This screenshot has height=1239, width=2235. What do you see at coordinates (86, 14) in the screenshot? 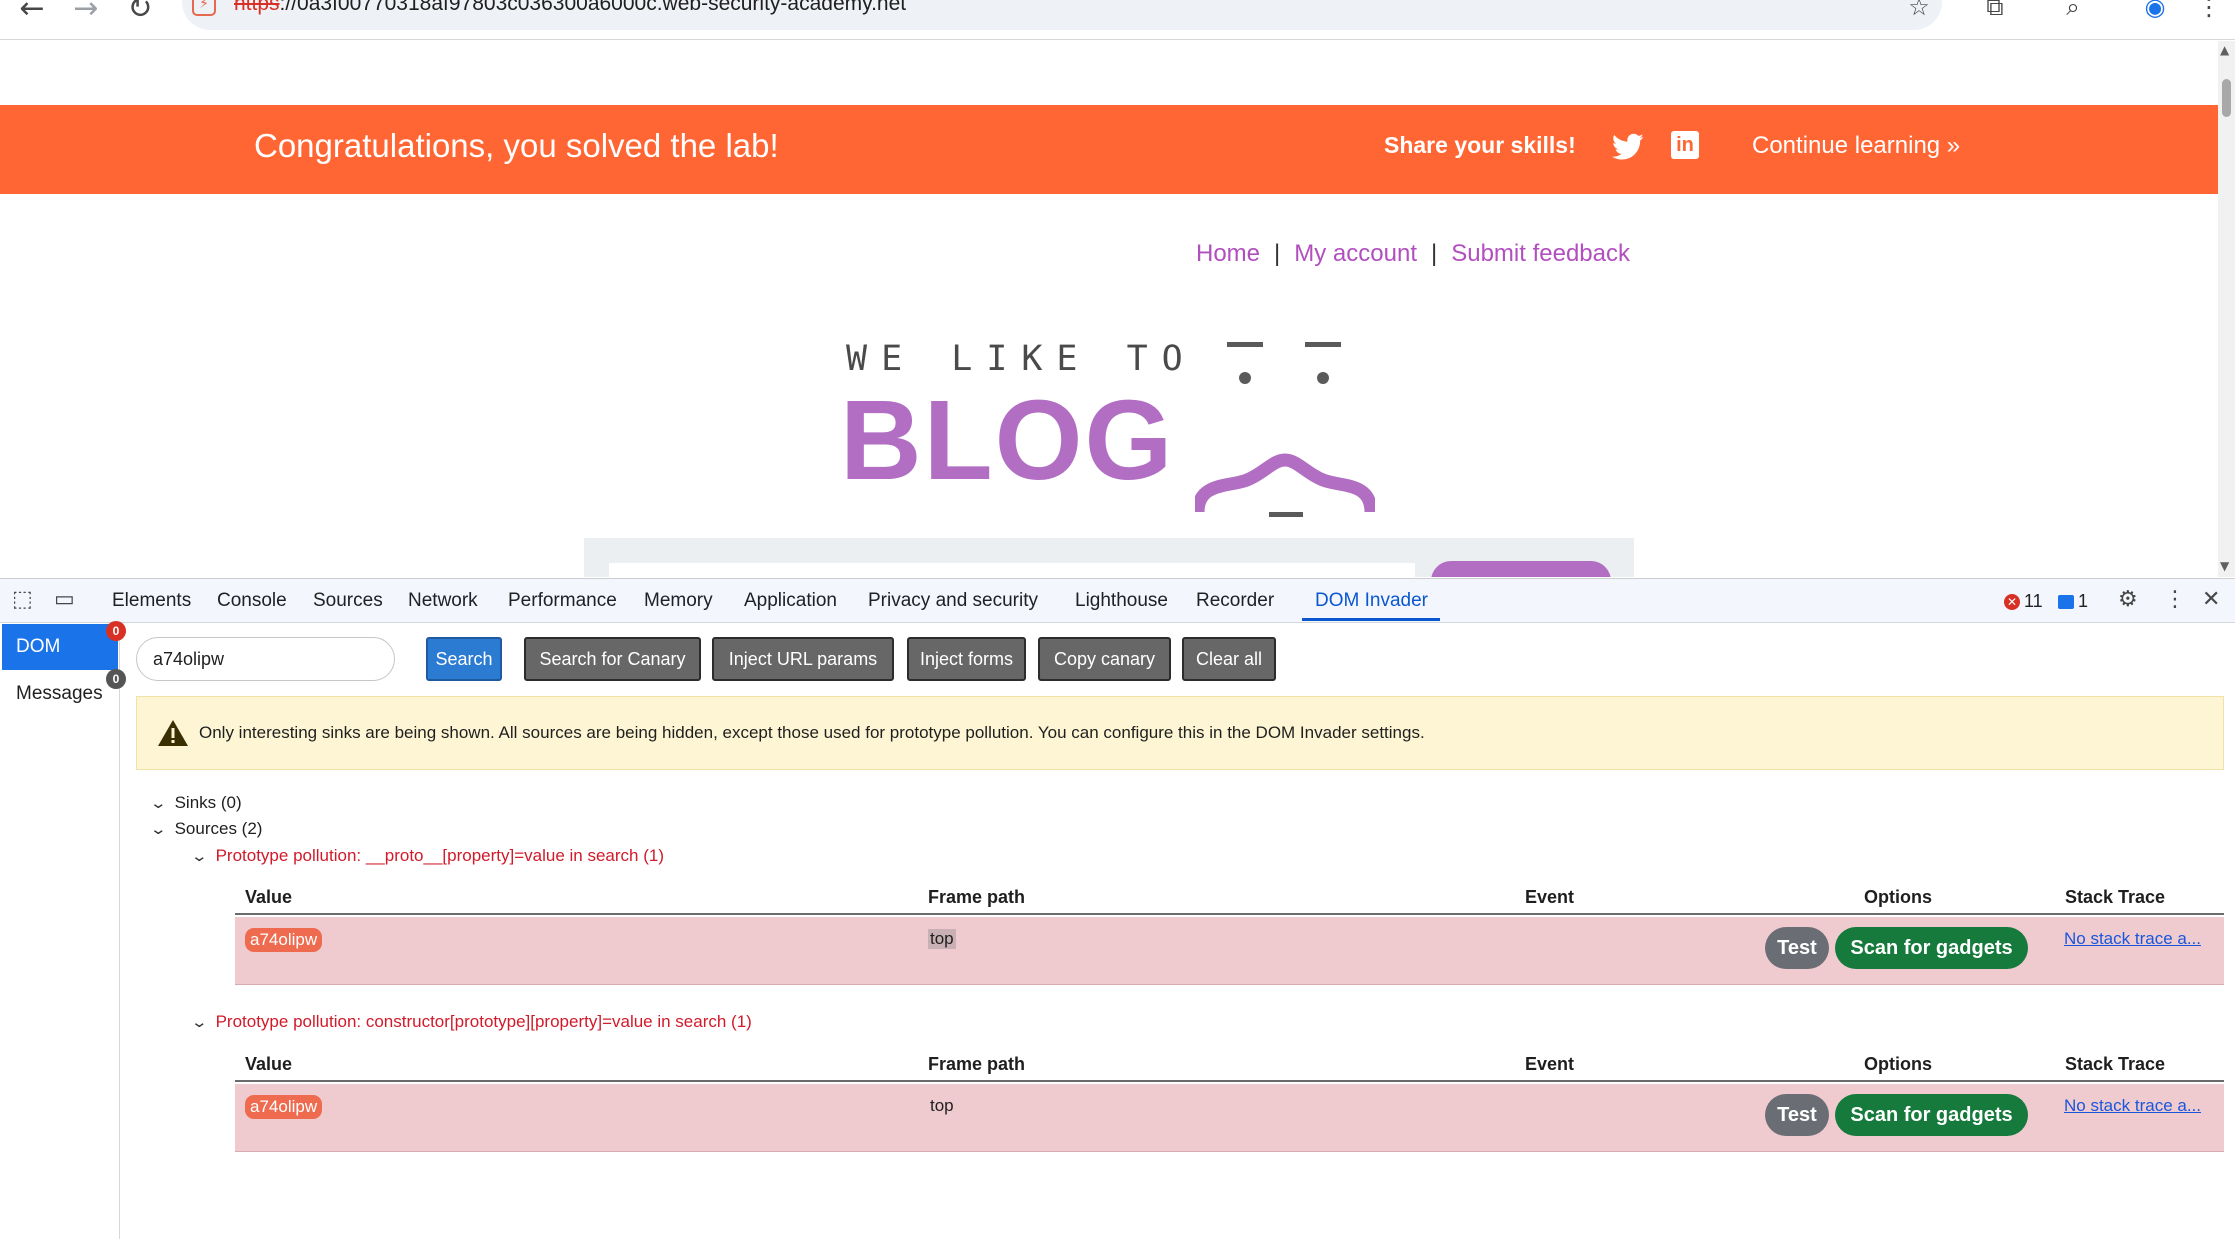
I see `forward-icon: →` at bounding box center [86, 14].